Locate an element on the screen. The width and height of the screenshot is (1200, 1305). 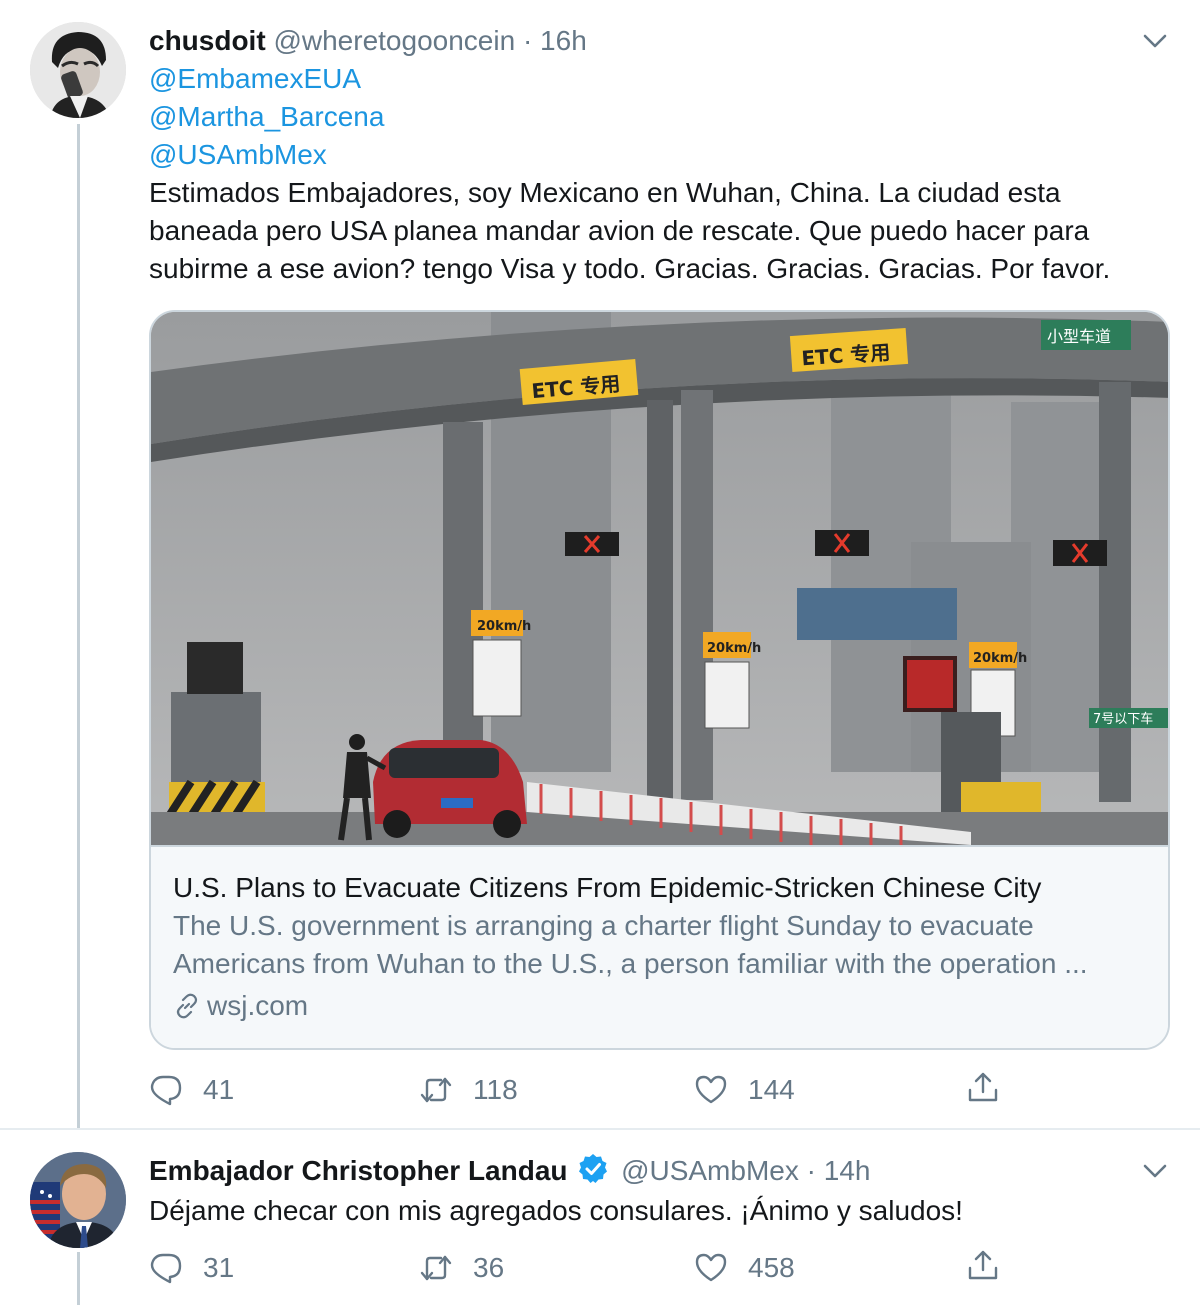
timestamp: 14h is located at coordinates (847, 1170).